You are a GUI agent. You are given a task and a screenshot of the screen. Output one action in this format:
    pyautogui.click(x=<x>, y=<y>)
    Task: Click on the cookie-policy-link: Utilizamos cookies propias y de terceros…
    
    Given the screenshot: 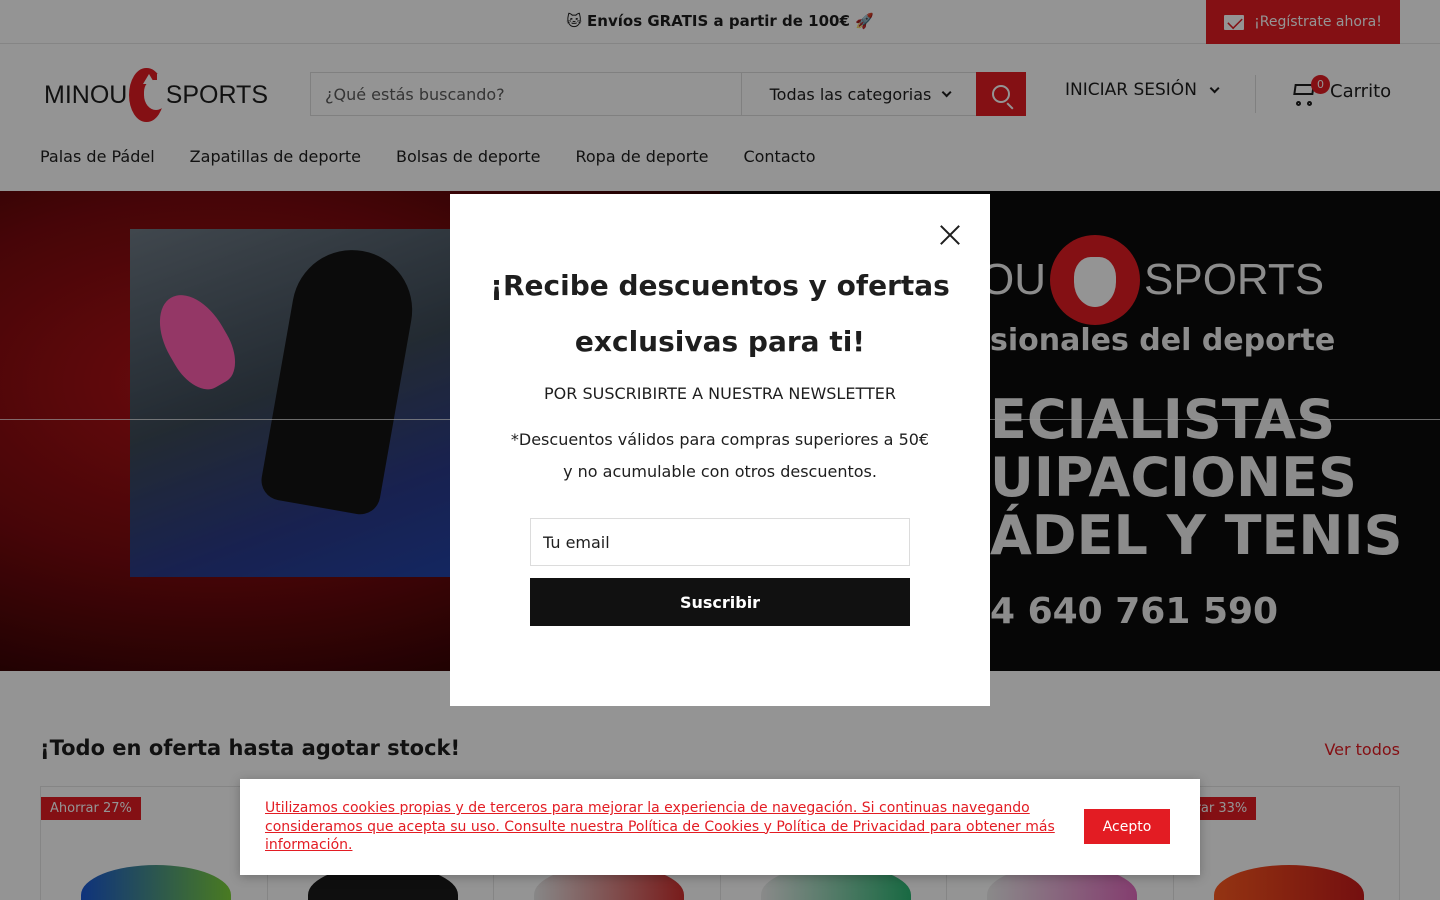 What is the action you would take?
    pyautogui.click(x=665, y=827)
    